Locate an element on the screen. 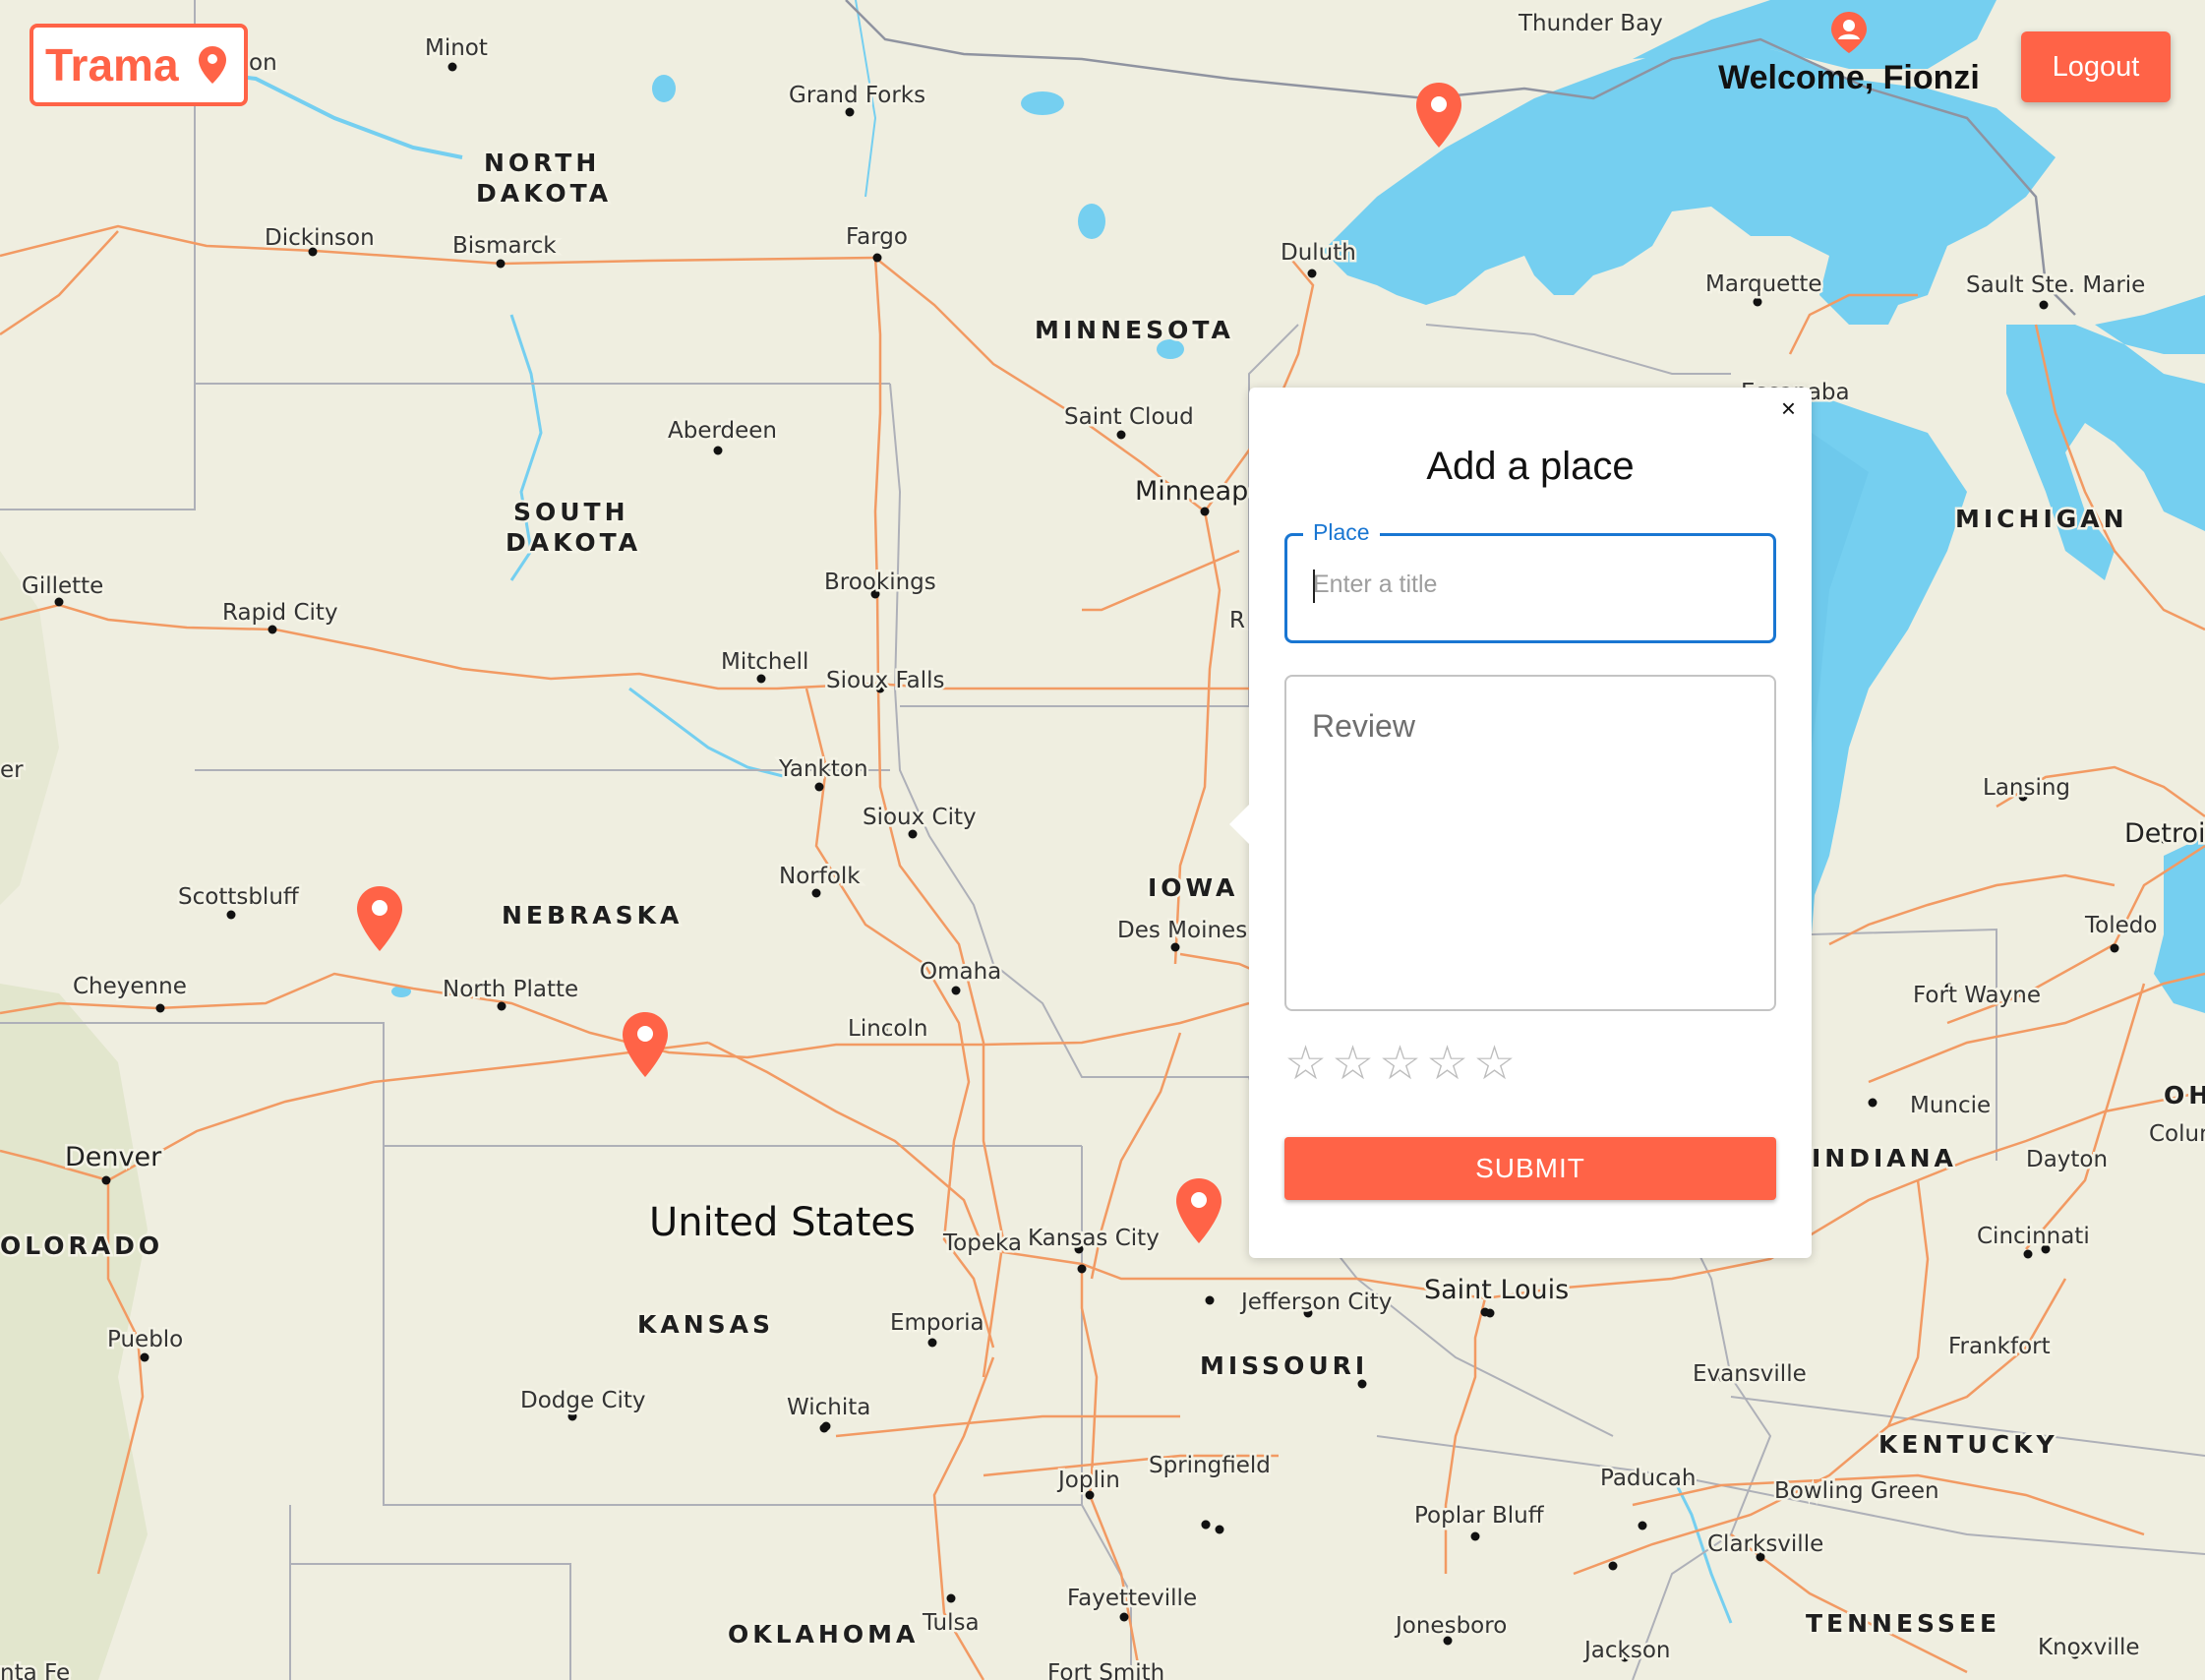  svg-text: Dayton is located at coordinates (2067, 1159).